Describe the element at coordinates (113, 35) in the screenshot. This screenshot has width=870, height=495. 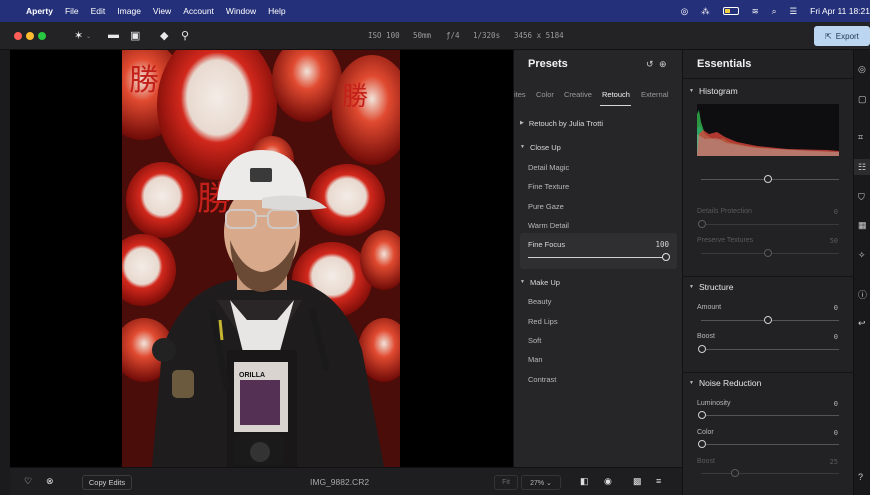
I see `folder-icon: ▬` at that location.